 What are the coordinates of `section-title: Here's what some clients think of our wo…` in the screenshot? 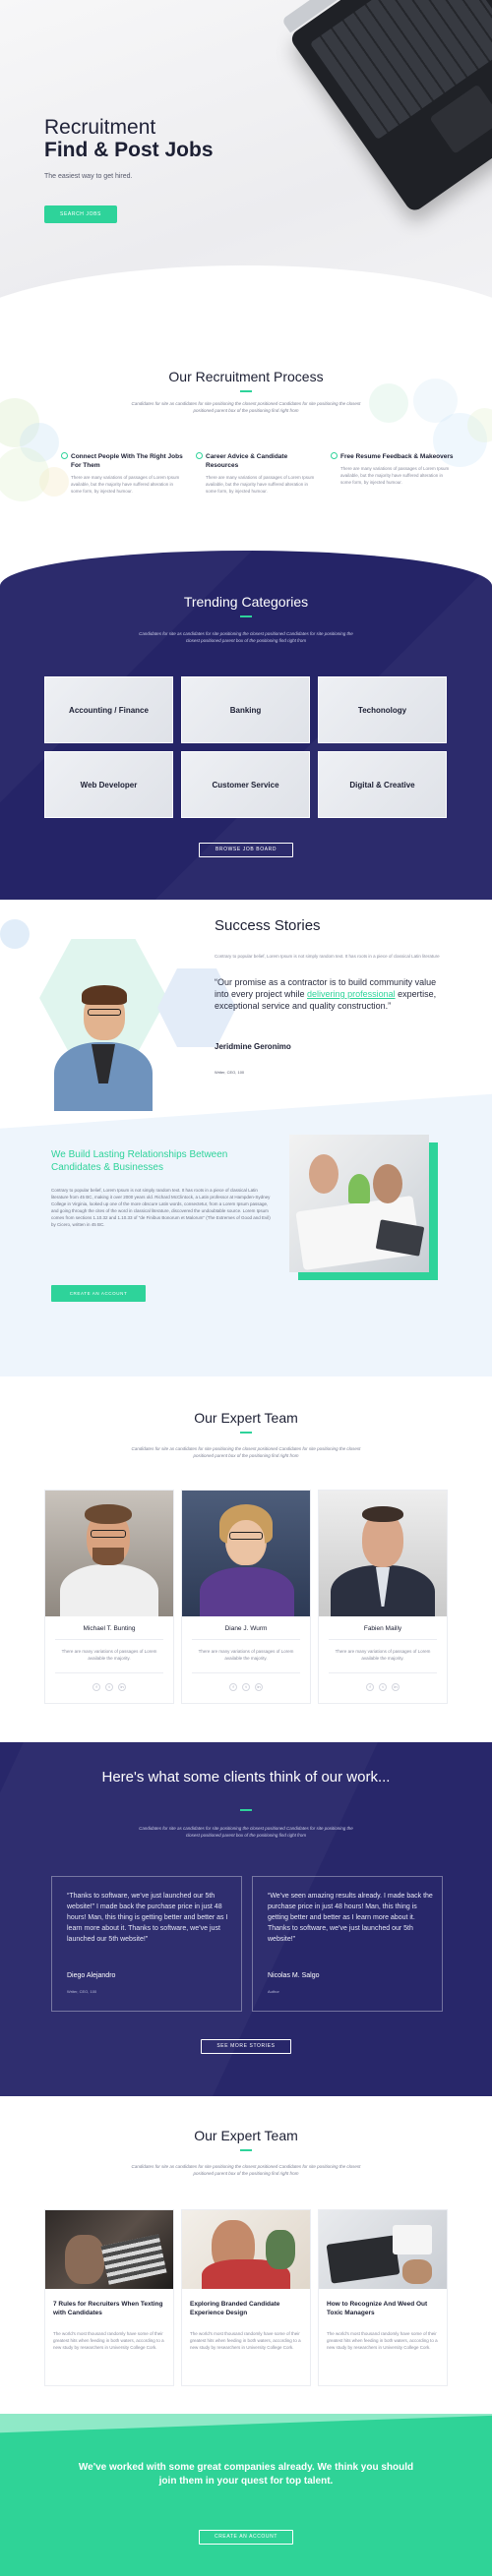 It's located at (246, 1777).